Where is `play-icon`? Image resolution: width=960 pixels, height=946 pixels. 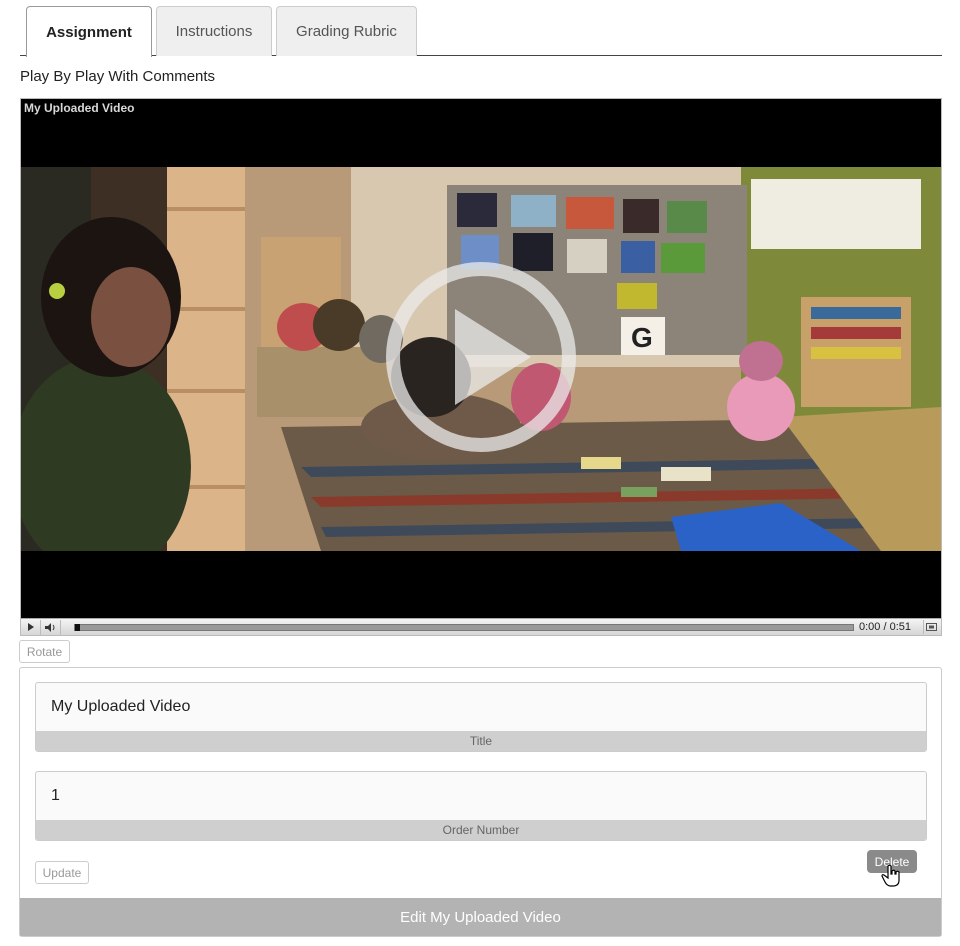 play-icon is located at coordinates (30, 627).